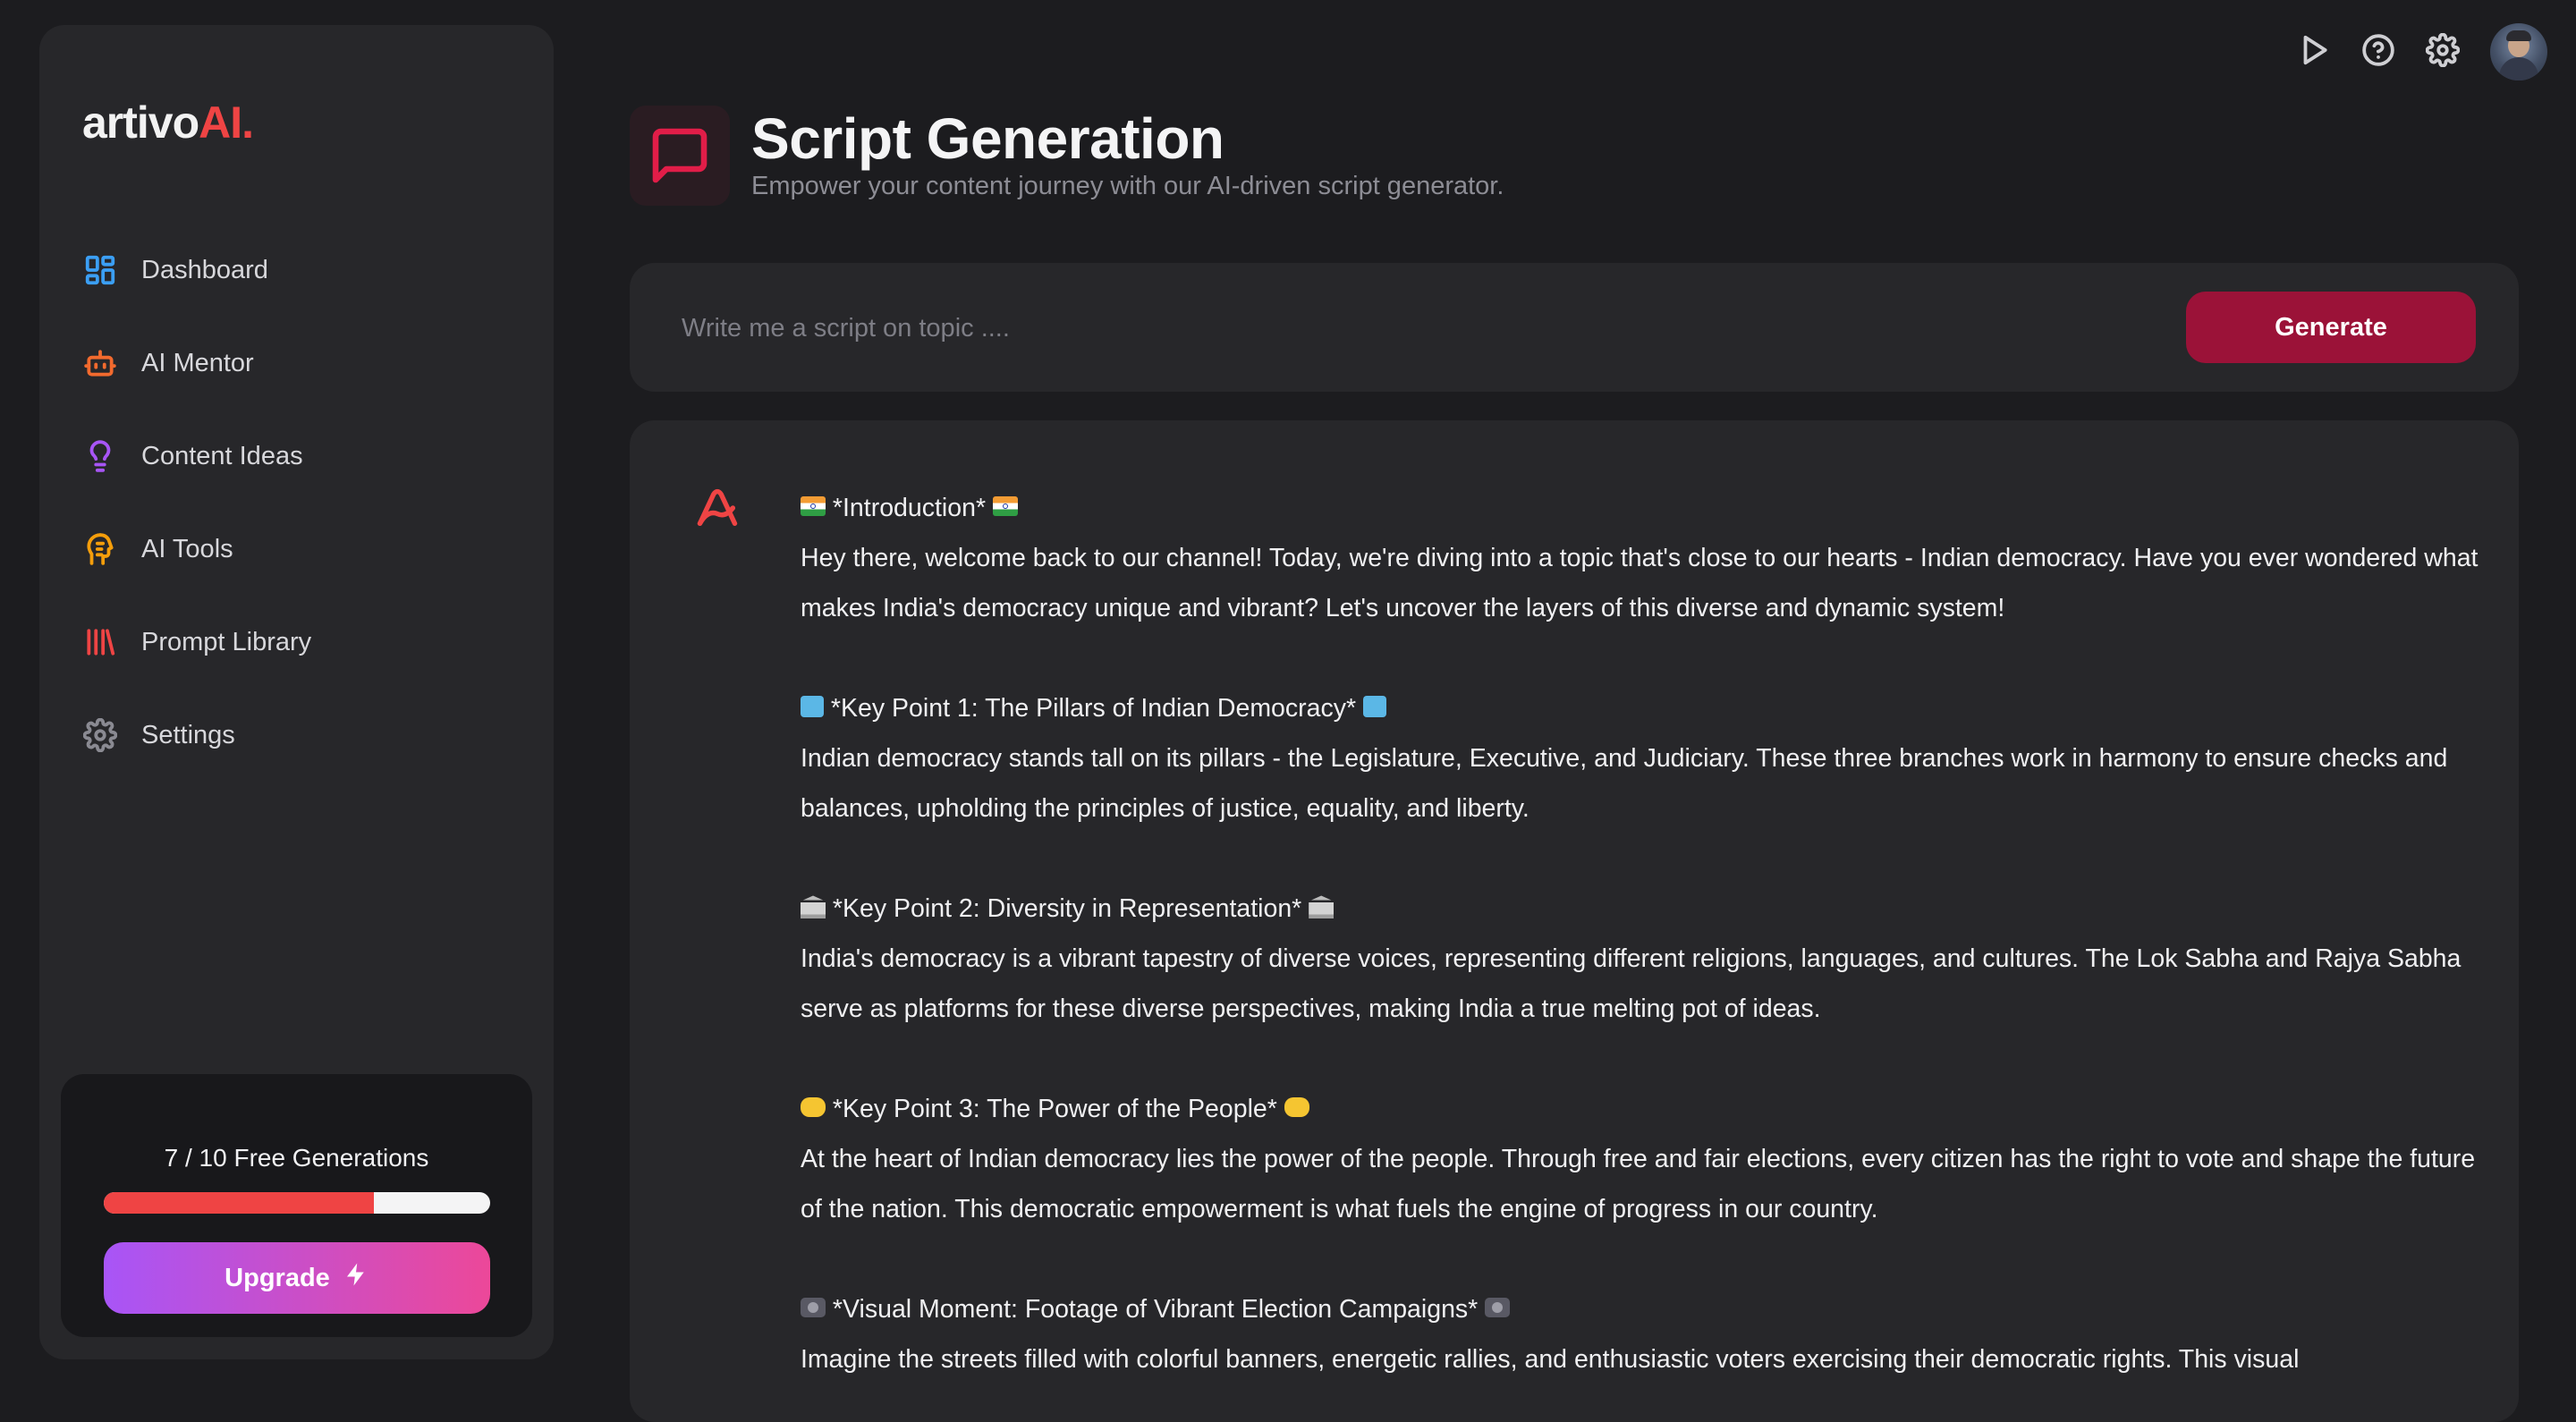 The width and height of the screenshot is (2576, 1422). I want to click on section-heading: *Introduction*, so click(1641, 508).